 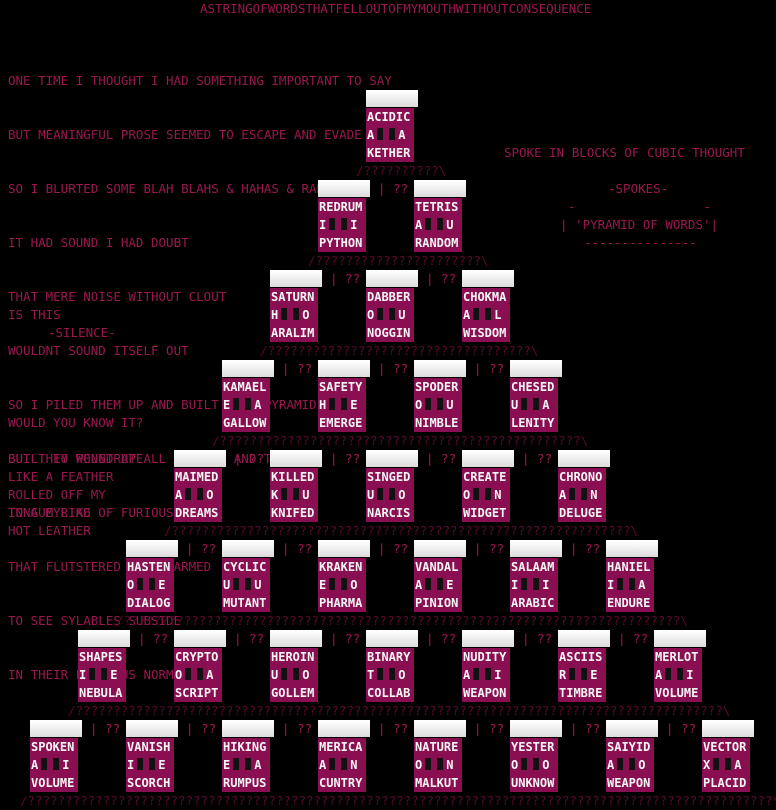 What do you see at coordinates (485, 513) in the screenshot?
I see `block-word-bottom: WIDGET` at bounding box center [485, 513].